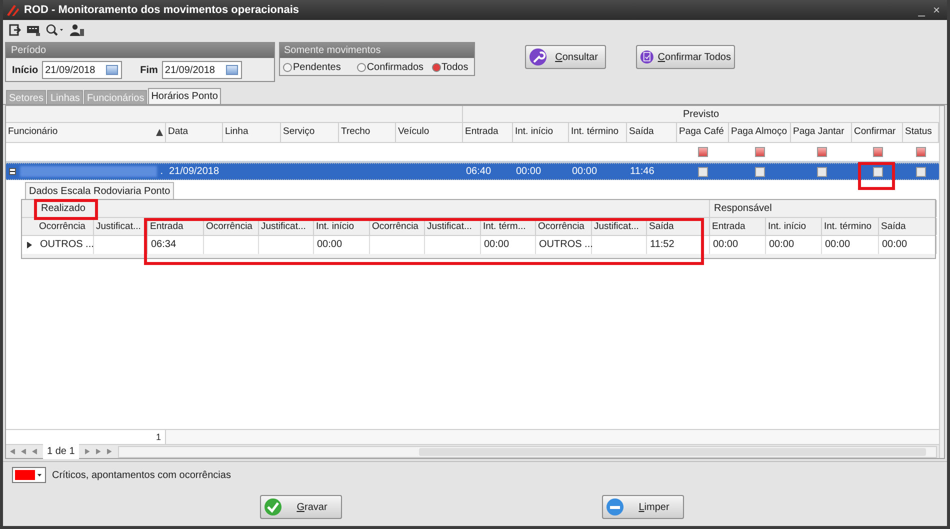  What do you see at coordinates (15, 30) in the screenshot?
I see `exit-icon` at bounding box center [15, 30].